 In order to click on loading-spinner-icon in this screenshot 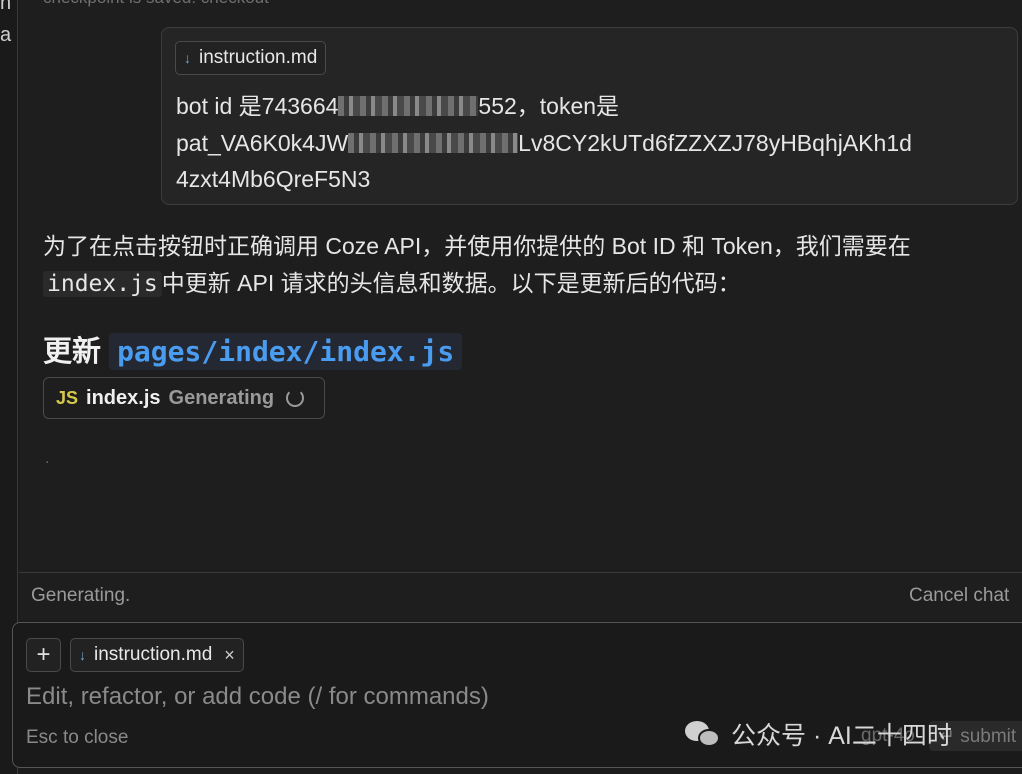, I will do `click(295, 398)`.